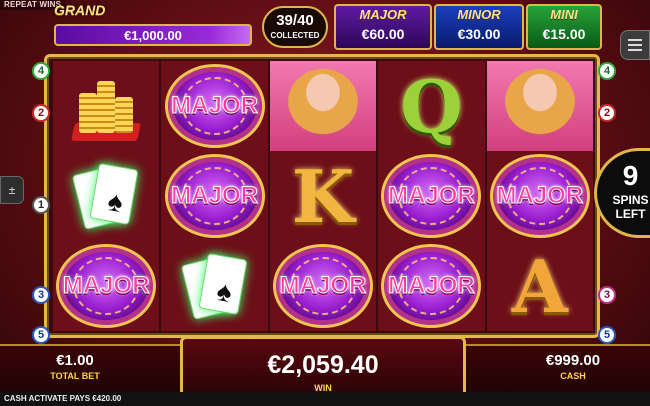 Image resolution: width=650 pixels, height=406 pixels. Describe the element at coordinates (75, 376) in the screenshot. I see `total-bet-label: TOTAL BET` at that location.